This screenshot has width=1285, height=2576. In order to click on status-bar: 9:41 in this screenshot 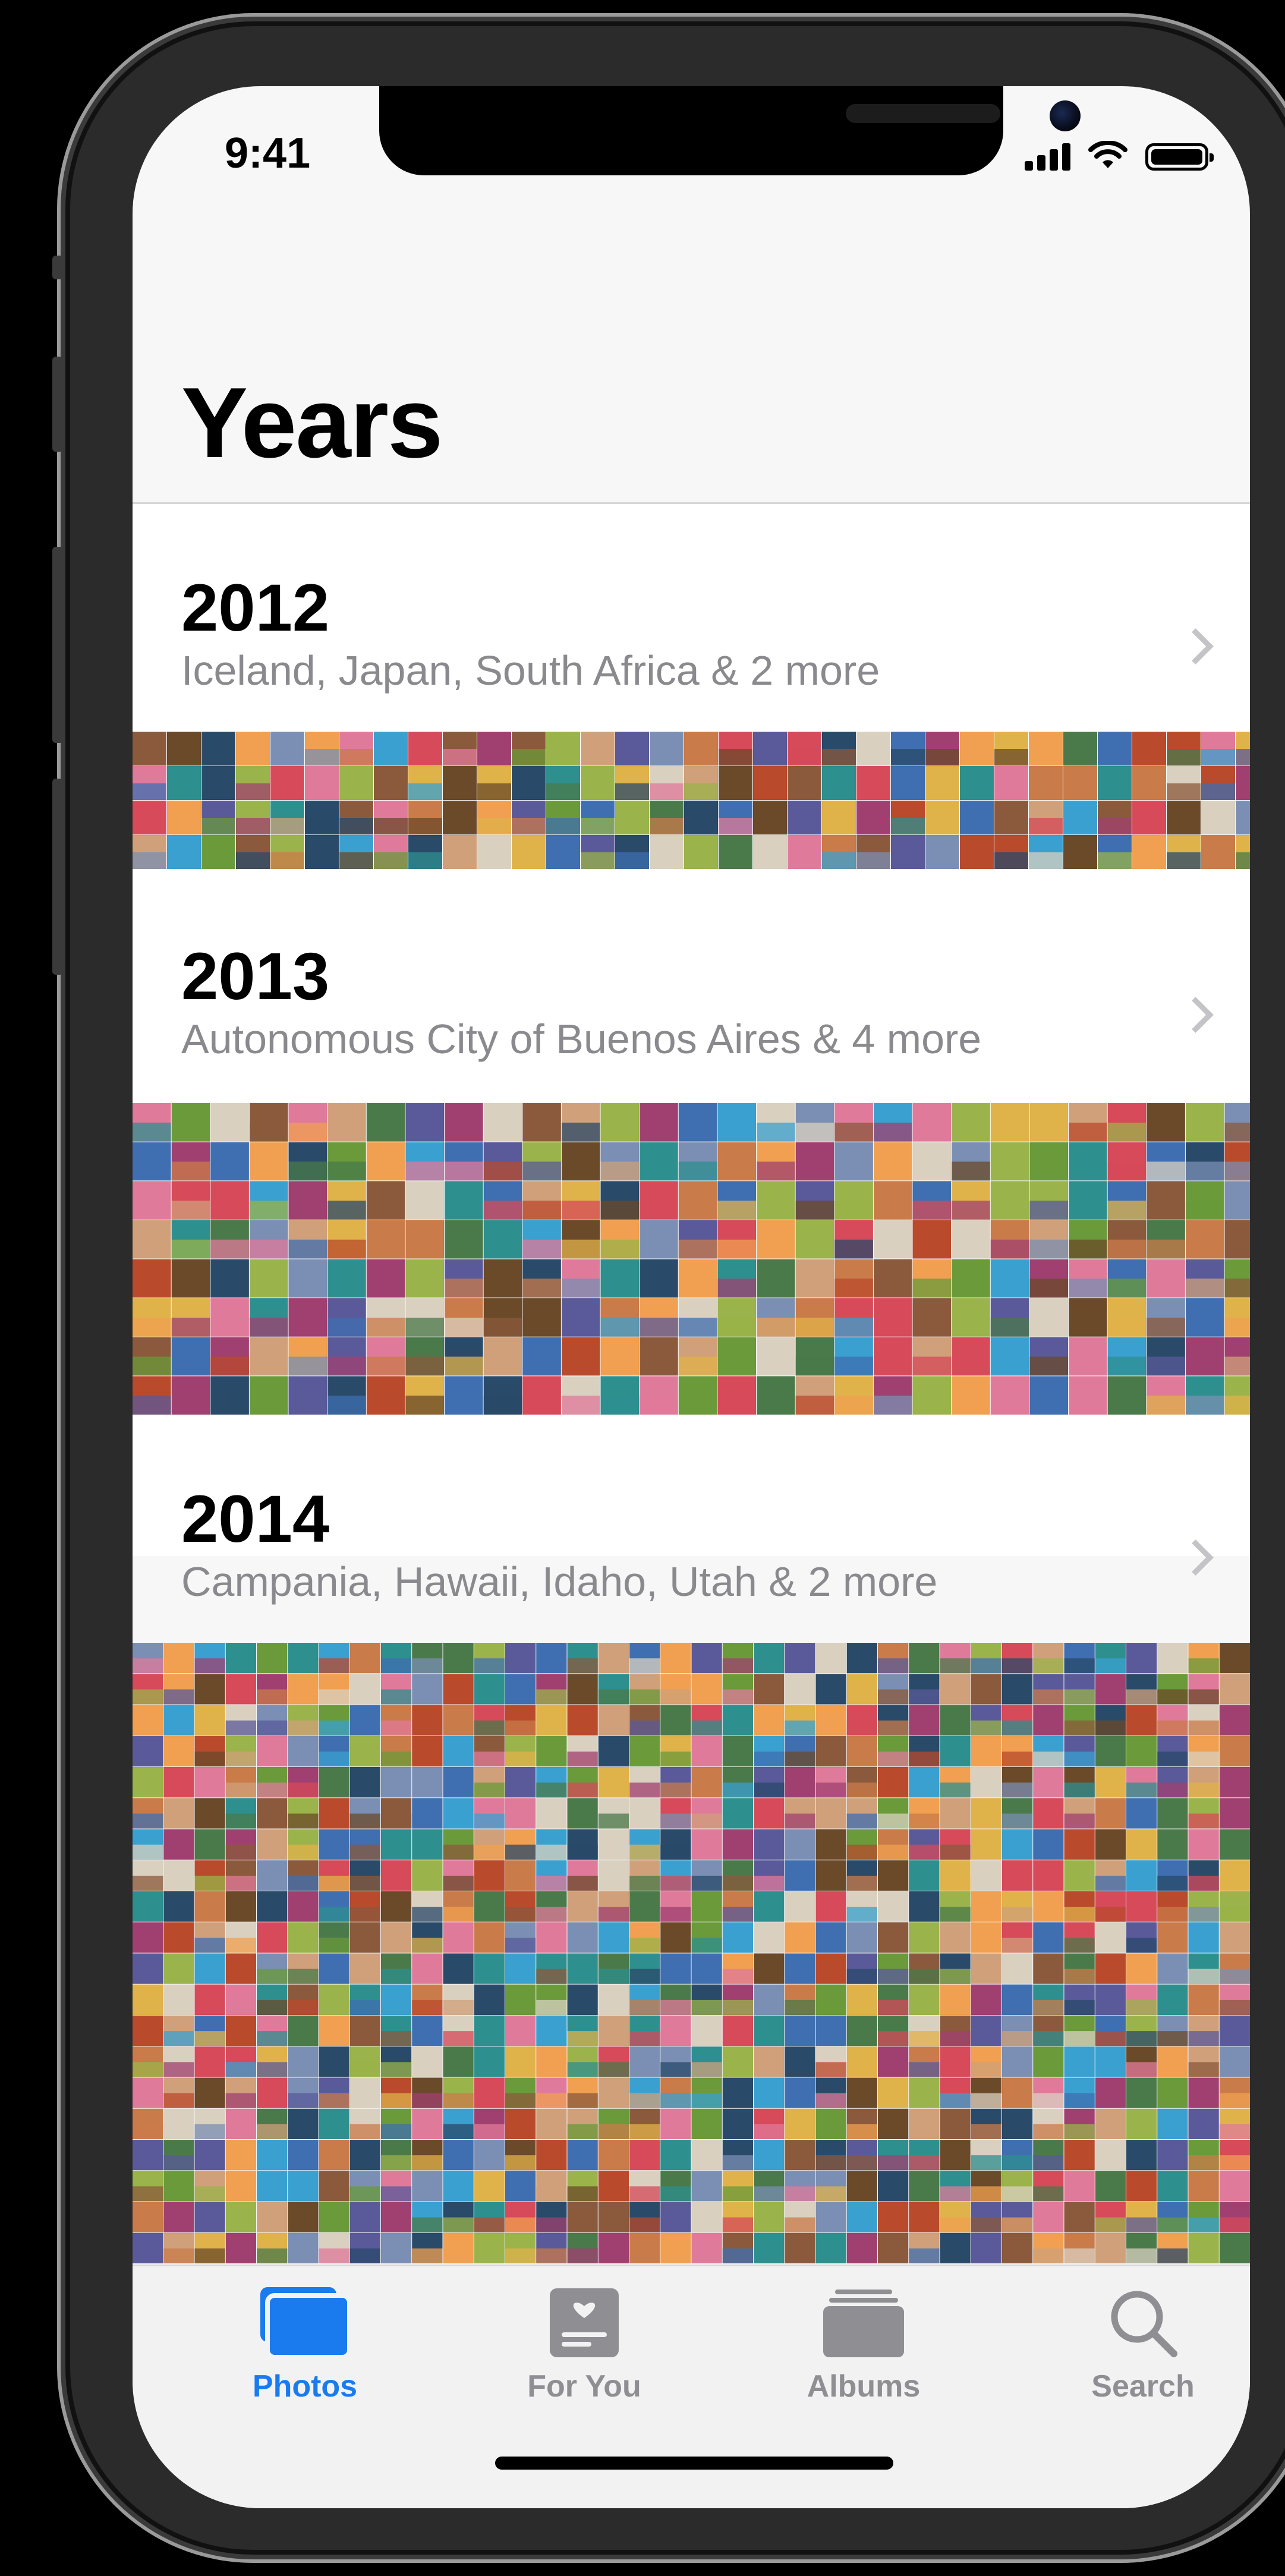, I will do `click(691, 131)`.